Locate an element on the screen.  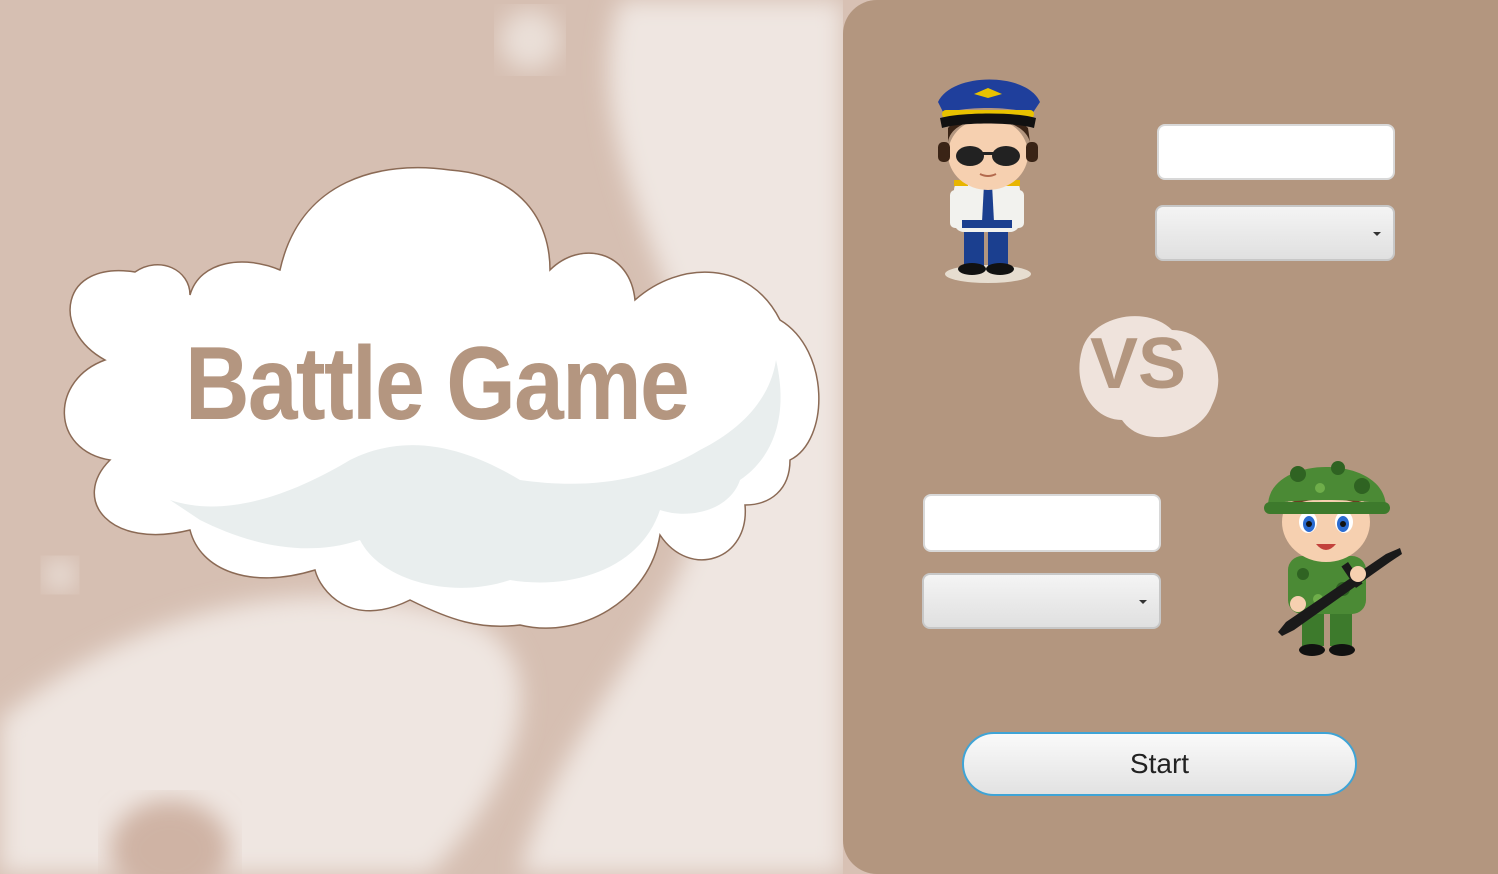
vs-label: VS is located at coordinates (1138, 364).